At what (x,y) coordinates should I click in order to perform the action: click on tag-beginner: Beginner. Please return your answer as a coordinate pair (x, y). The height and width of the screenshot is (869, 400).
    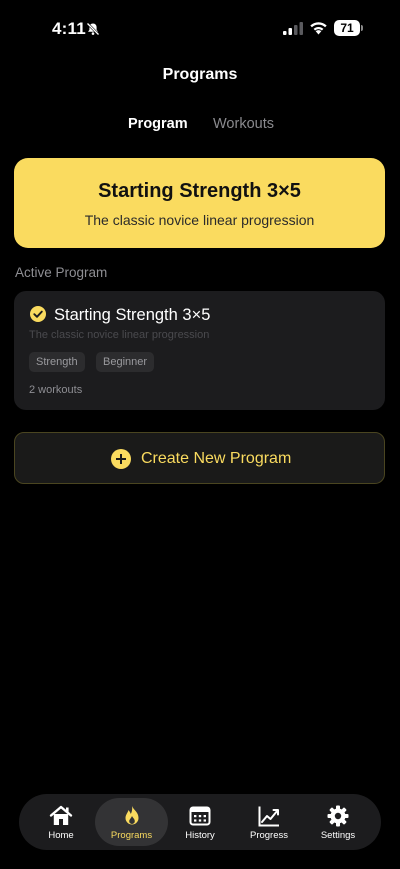
    Looking at the image, I should click on (125, 362).